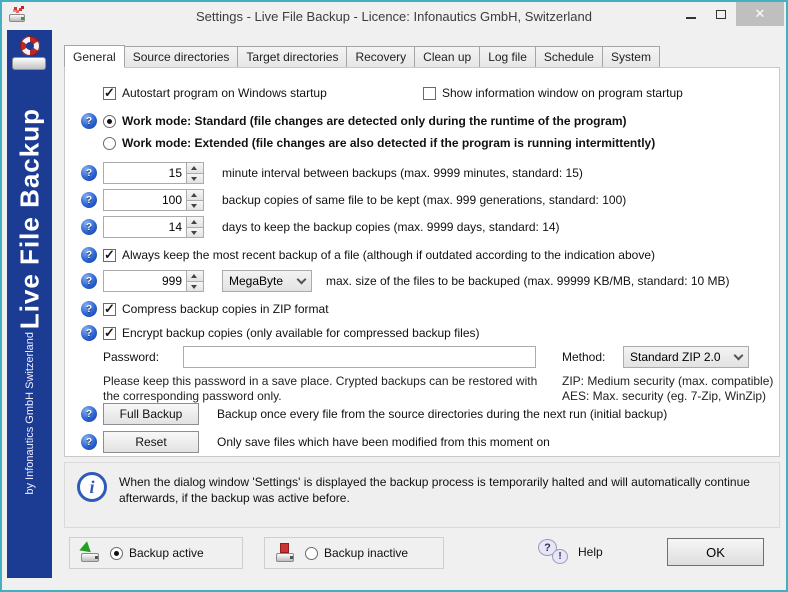 This screenshot has height=592, width=788. I want to click on backup-inactive-label: Backup inactive, so click(366, 553).